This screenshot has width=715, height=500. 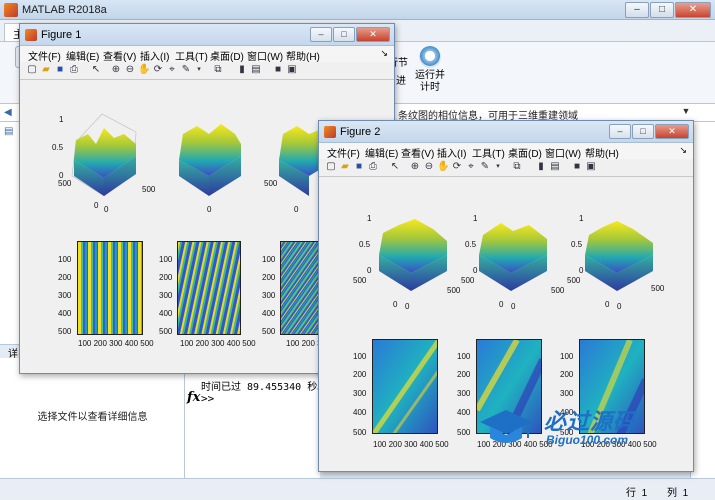 I want to click on matlab-logo-icon, so click(x=11, y=10).